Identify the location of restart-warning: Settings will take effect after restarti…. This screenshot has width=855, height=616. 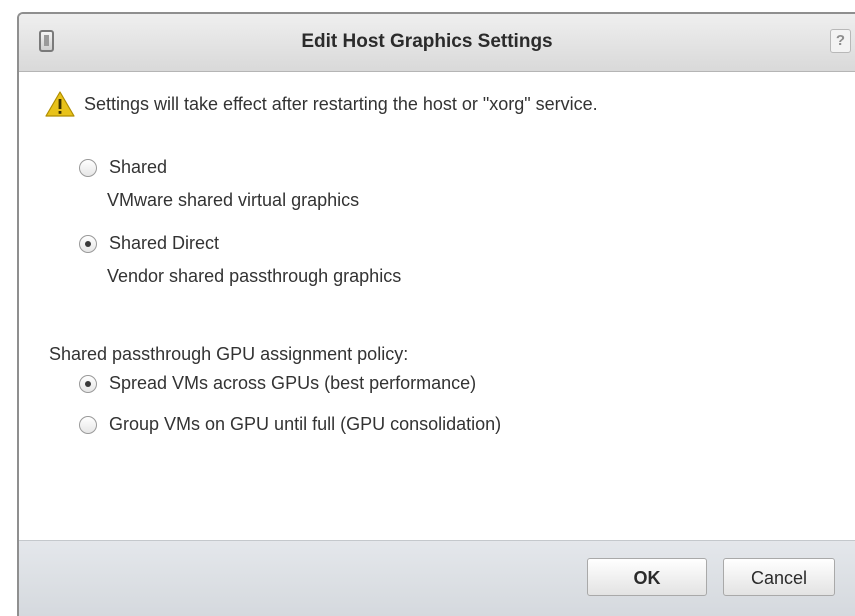
(321, 104).